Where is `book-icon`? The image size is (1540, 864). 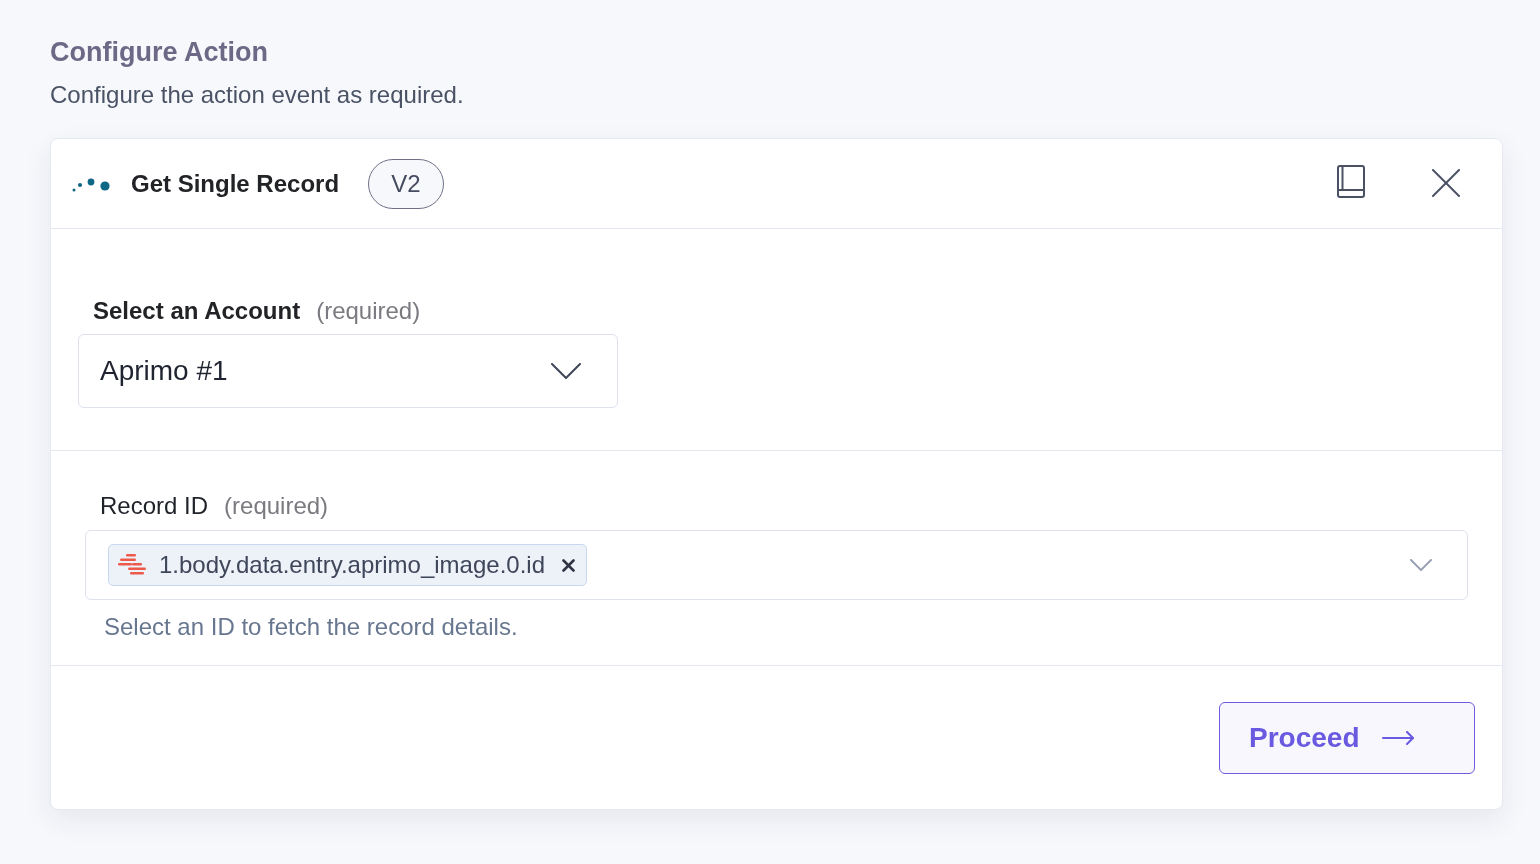 book-icon is located at coordinates (1351, 181).